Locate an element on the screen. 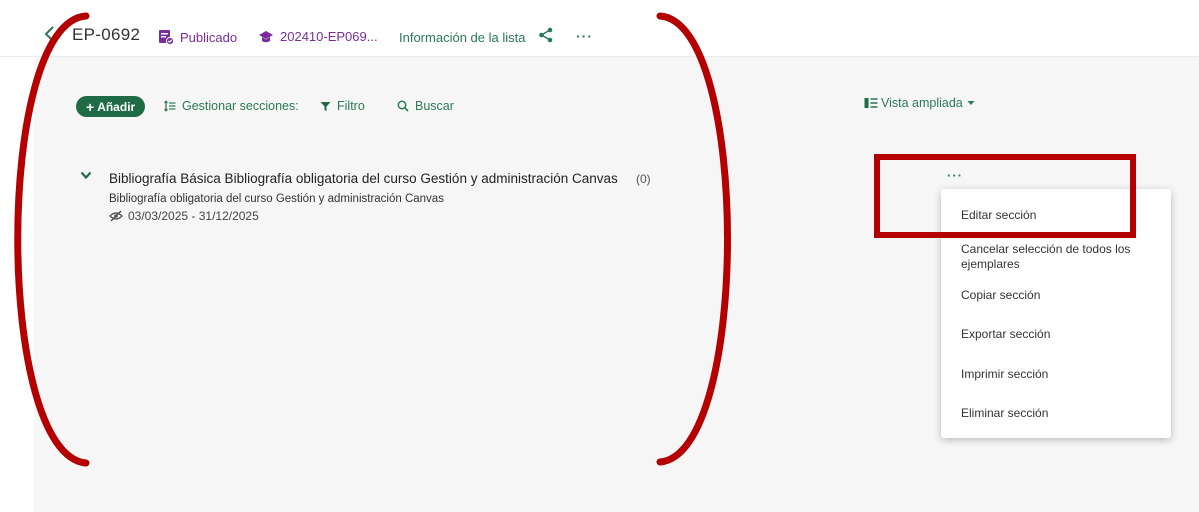 The height and width of the screenshot is (512, 1199). add-button: + Añadir is located at coordinates (111, 106).